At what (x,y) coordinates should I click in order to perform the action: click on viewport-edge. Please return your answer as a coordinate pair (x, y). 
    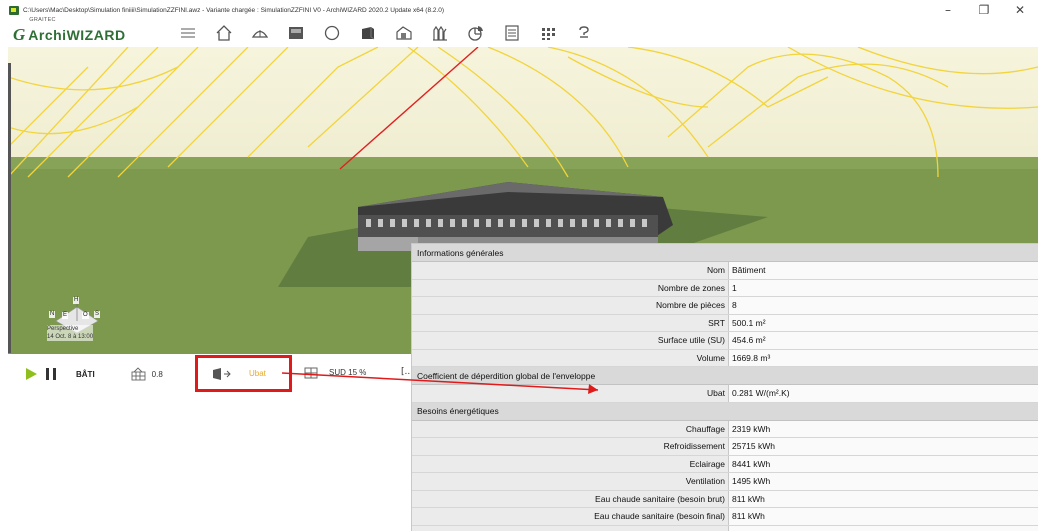
    Looking at the image, I should click on (9, 208).